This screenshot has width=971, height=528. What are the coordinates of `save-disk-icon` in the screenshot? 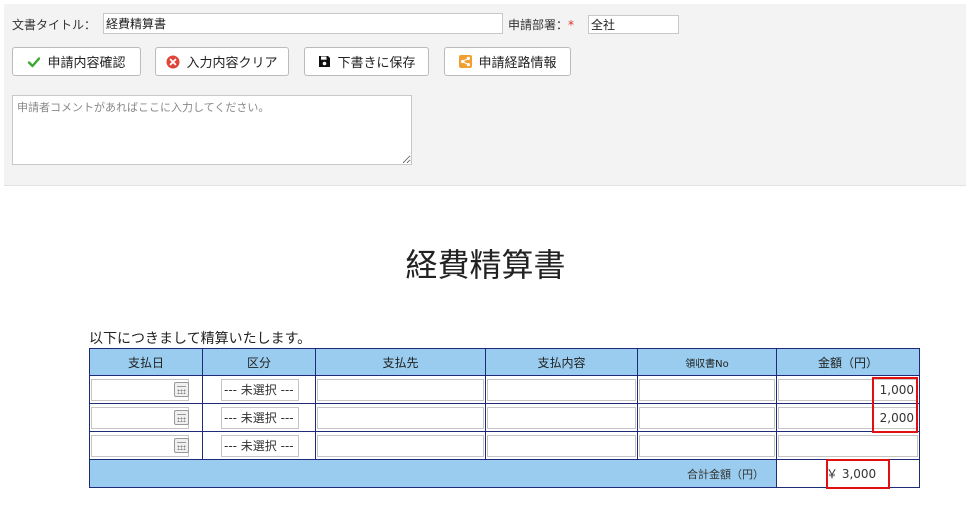 It's located at (324, 62).